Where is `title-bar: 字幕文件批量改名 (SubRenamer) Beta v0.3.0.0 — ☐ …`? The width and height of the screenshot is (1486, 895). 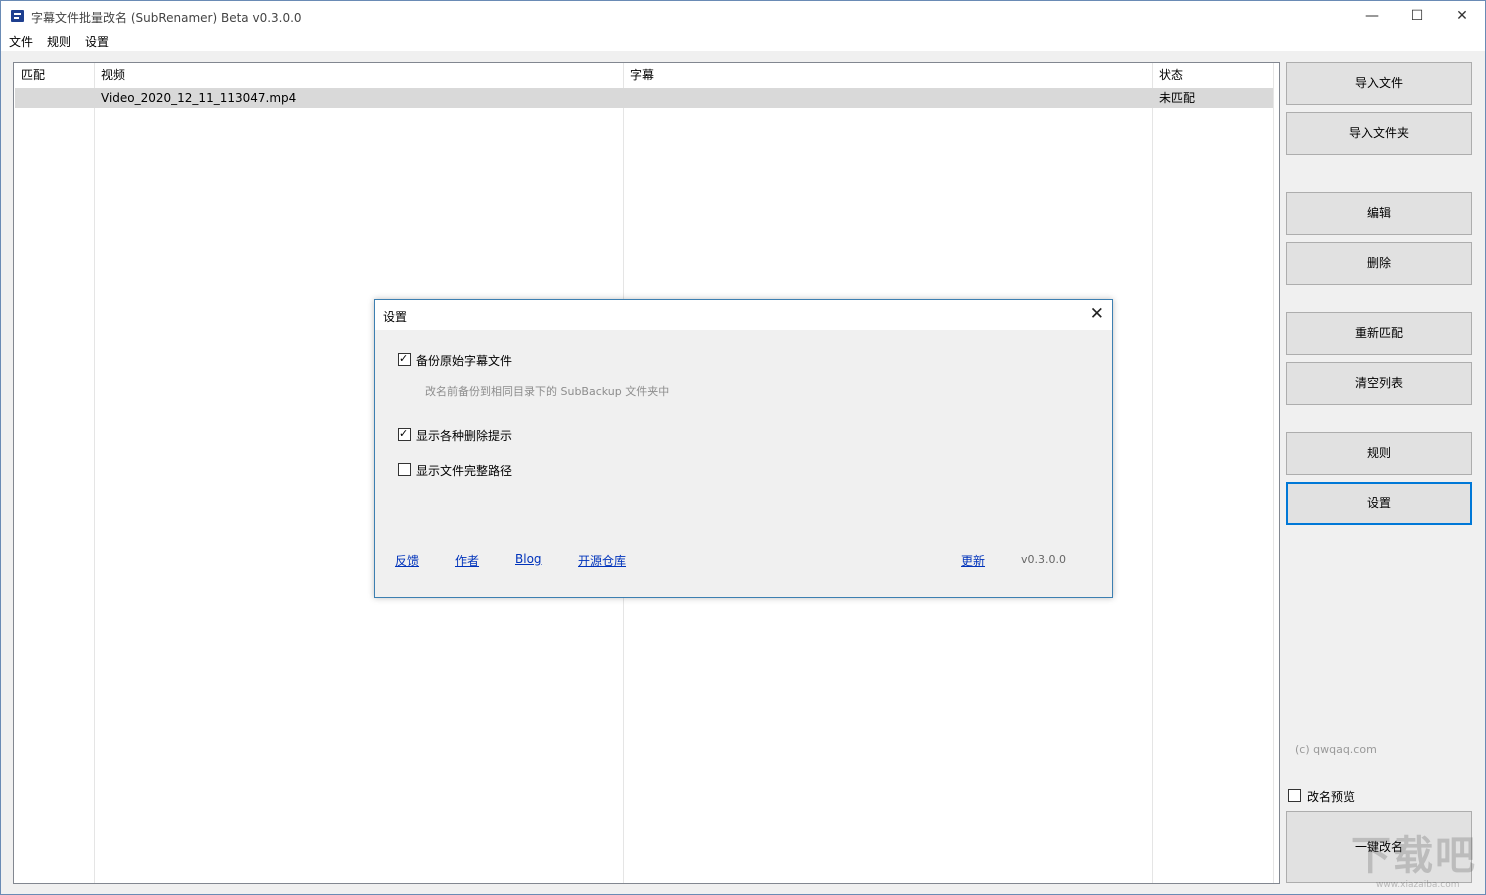
title-bar: 字幕文件批量改名 (SubRenamer) Beta v0.3.0.0 — ☐ … is located at coordinates (743, 16).